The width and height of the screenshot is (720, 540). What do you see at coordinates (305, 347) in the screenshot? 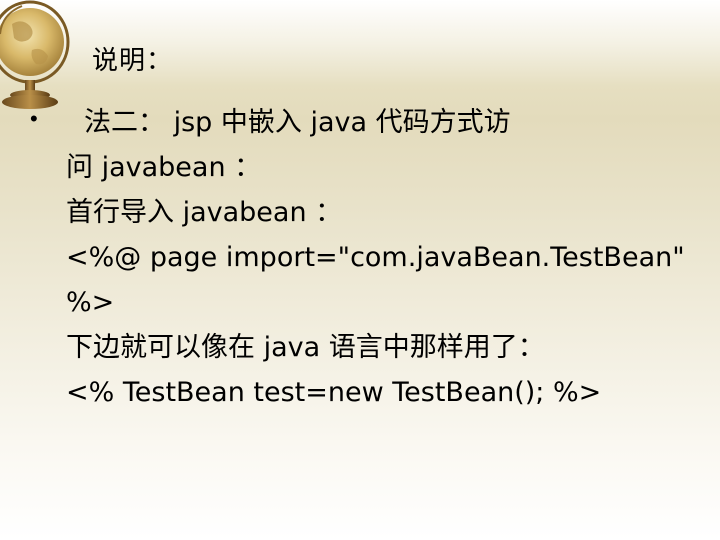
I see `body-line: 下边就可以像在 java 语言中那样用了：` at bounding box center [305, 347].